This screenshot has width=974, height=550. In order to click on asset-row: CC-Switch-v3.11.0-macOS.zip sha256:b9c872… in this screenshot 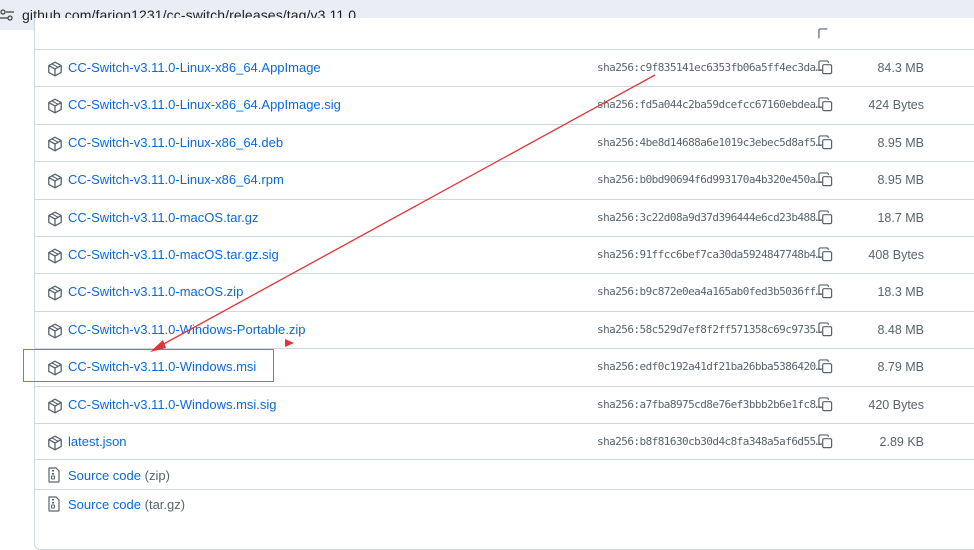, I will do `click(504, 291)`.